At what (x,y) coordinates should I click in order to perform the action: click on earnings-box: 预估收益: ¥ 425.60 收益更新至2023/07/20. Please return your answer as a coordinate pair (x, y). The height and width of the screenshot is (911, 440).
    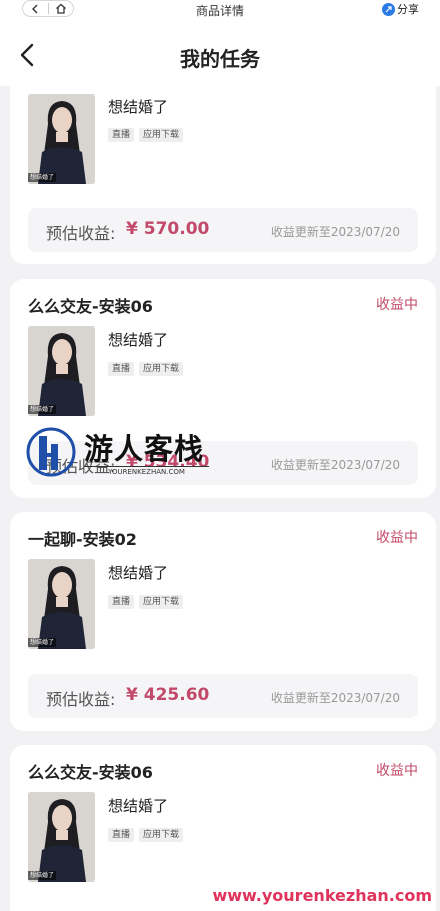
    Looking at the image, I should click on (223, 696).